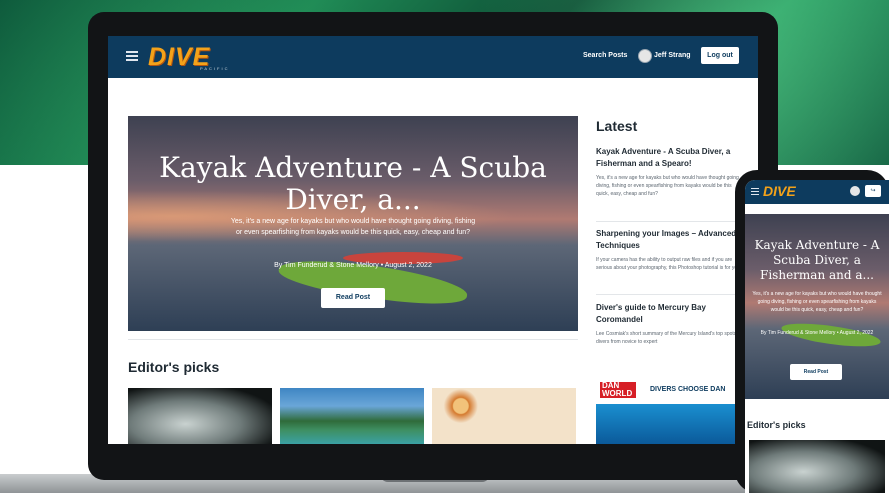 Image resolution: width=889 pixels, height=493 pixels. Describe the element at coordinates (174, 367) in the screenshot. I see `editors-picks-heading: Editor's picks` at that location.